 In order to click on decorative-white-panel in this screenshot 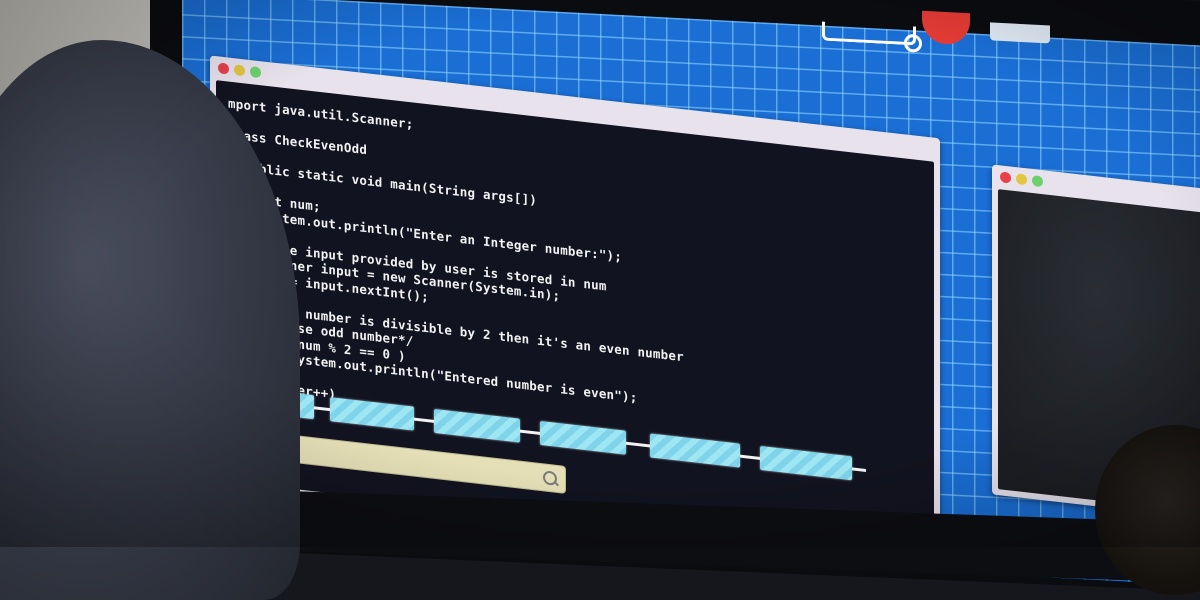, I will do `click(1020, 33)`.